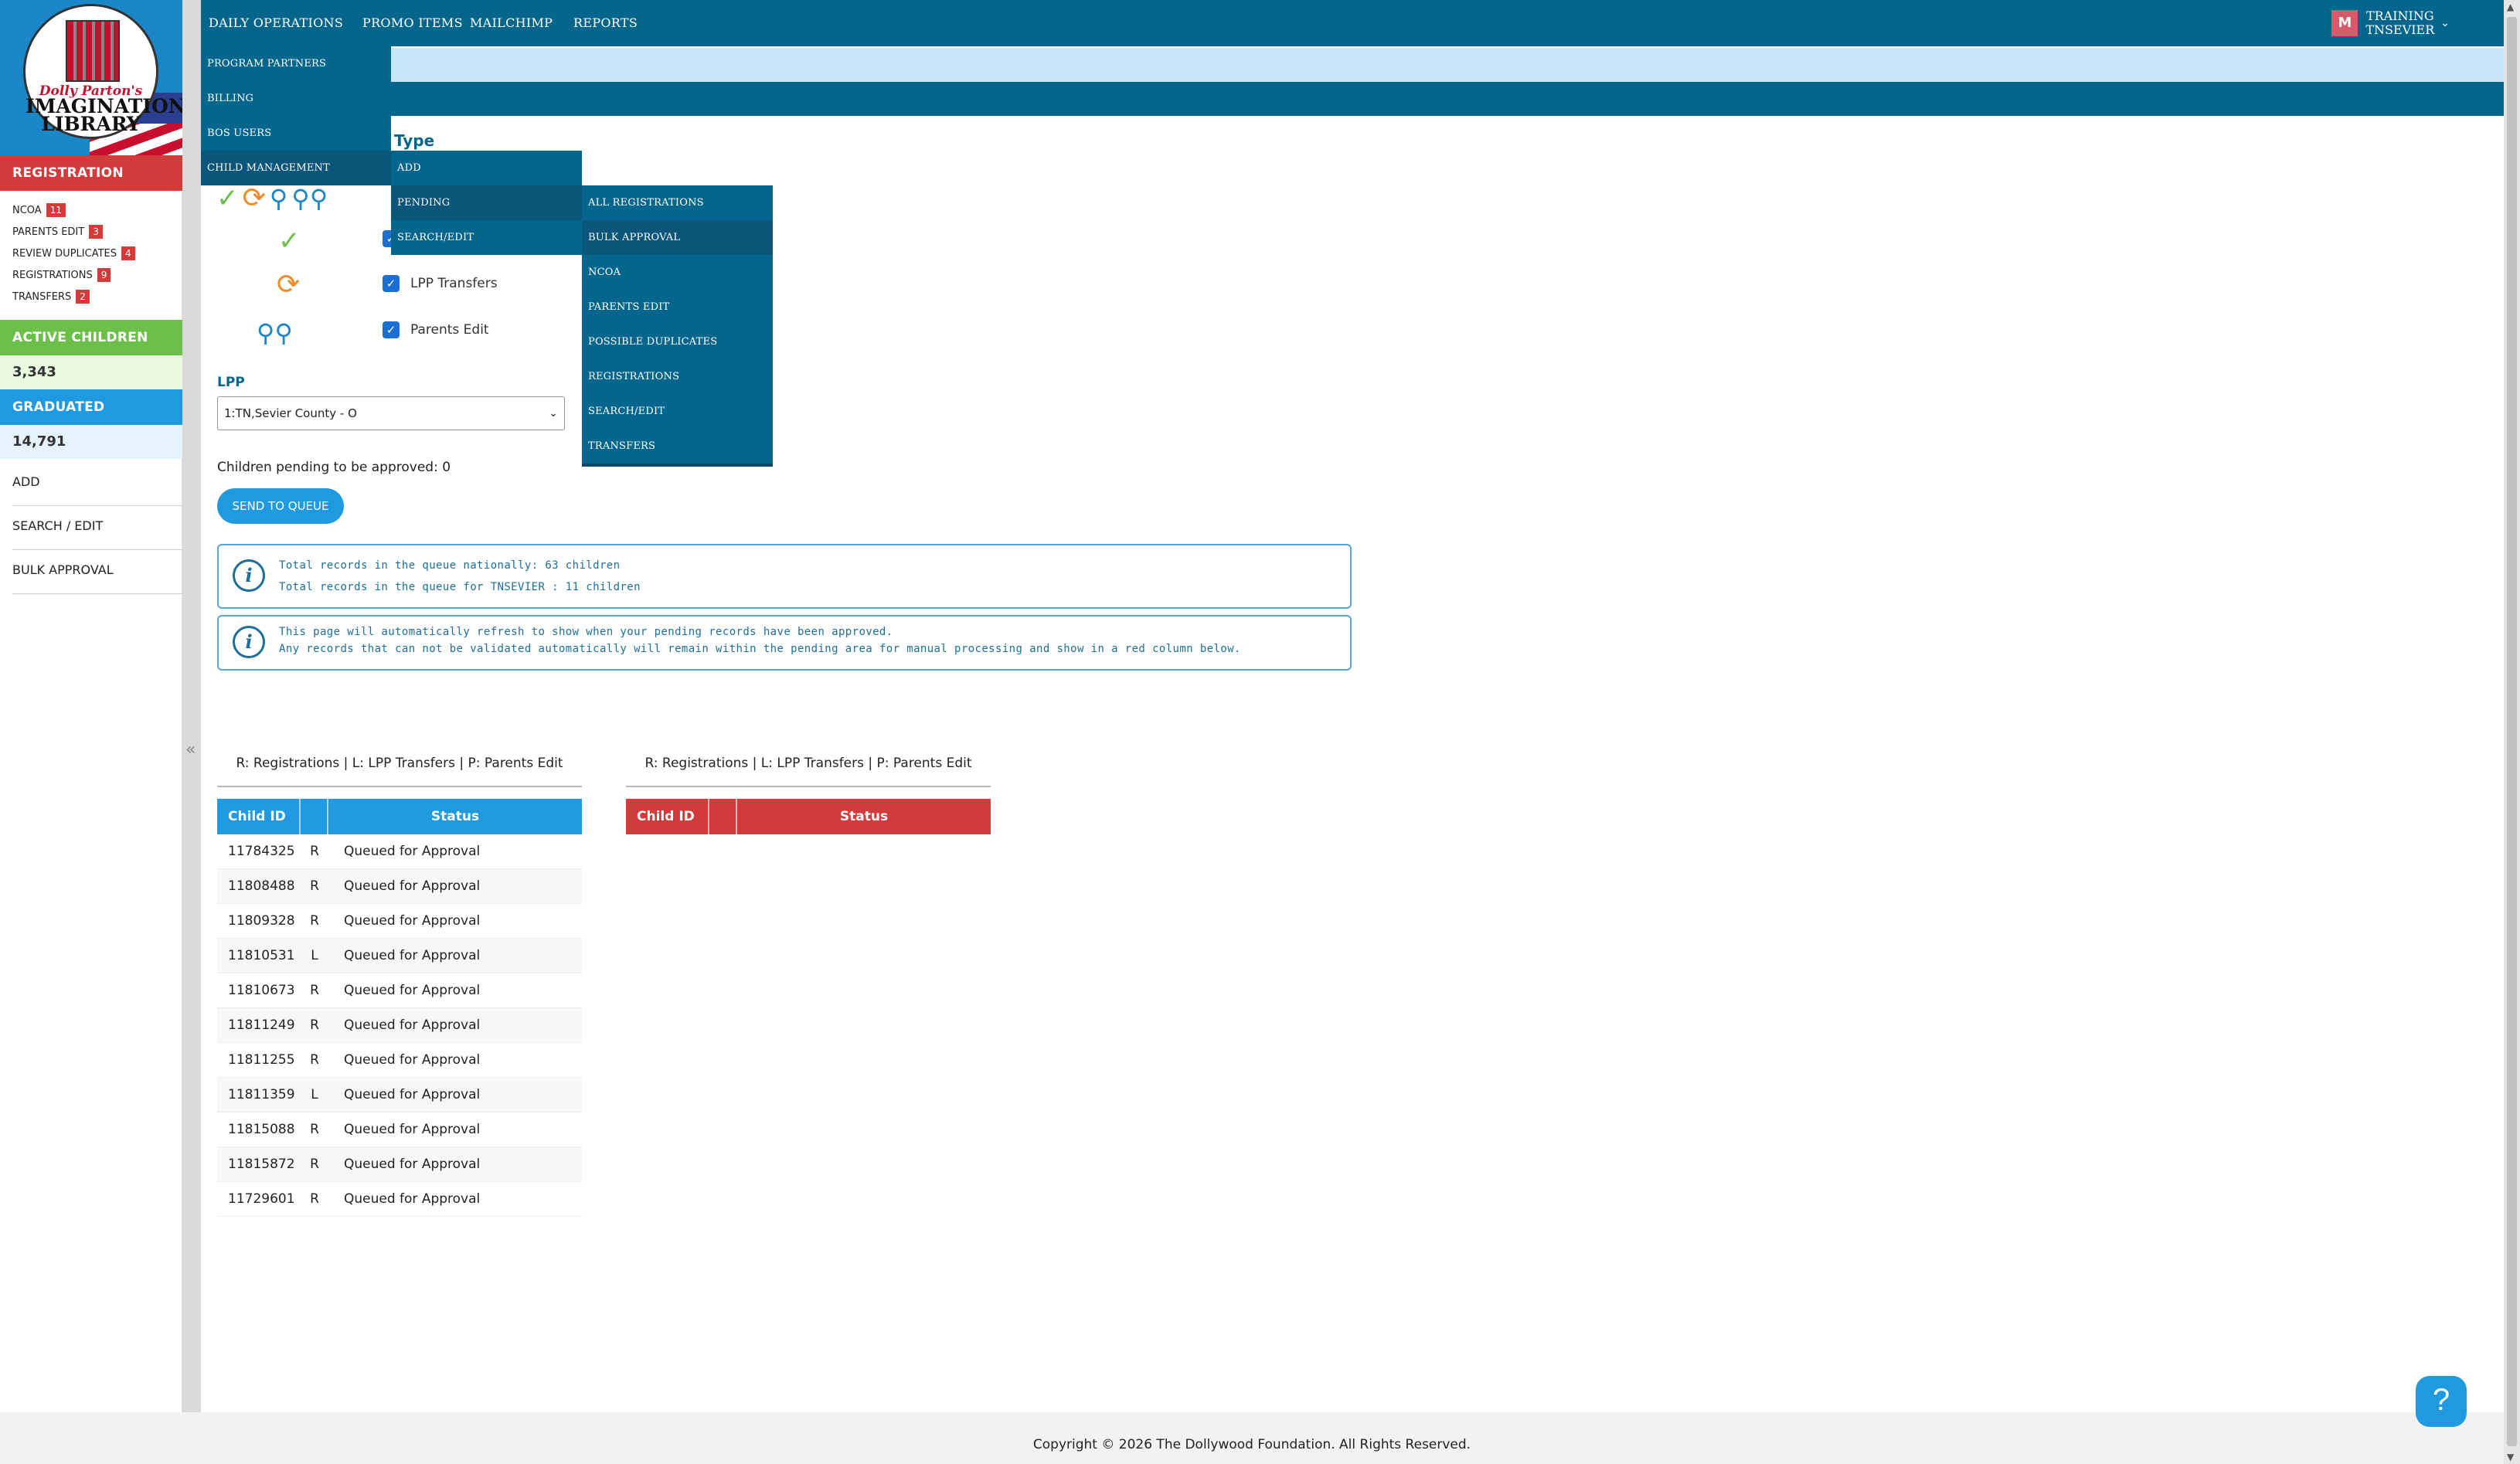 This screenshot has height=1464, width=2520. I want to click on chevron-down-icon: ⌄, so click(2445, 23).